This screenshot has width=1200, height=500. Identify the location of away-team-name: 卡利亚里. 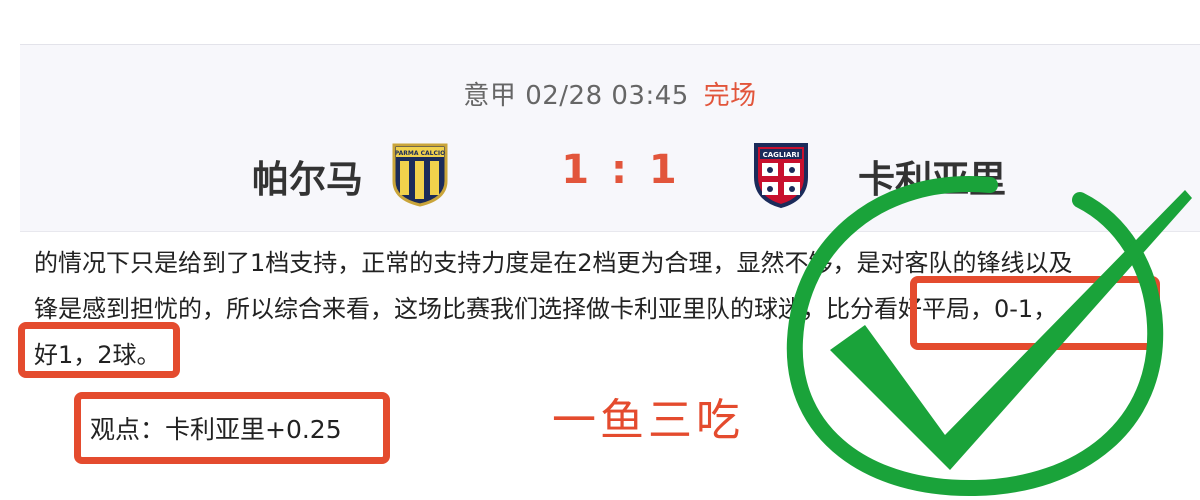
(932, 176).